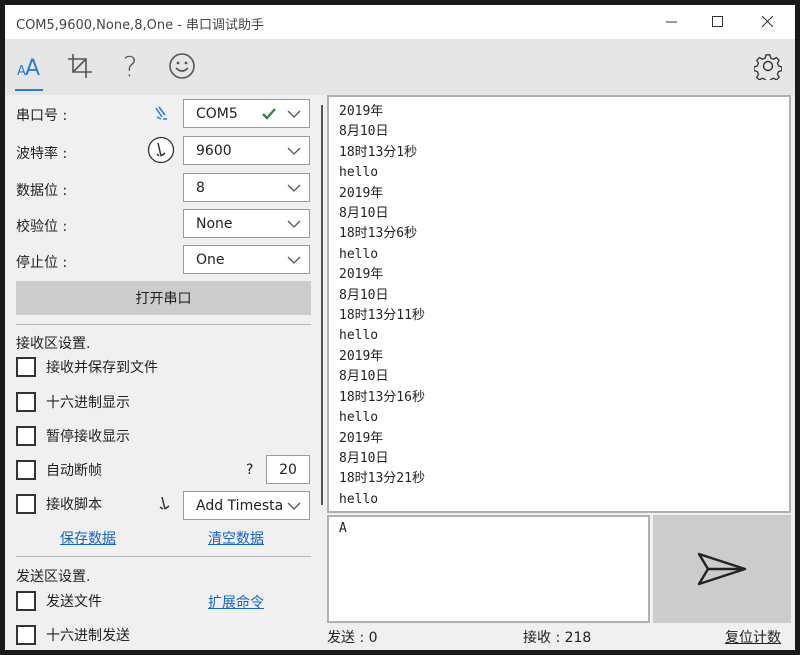 This screenshot has width=800, height=655. What do you see at coordinates (88, 538) in the screenshot?
I see `save-data-link: 保存数据` at bounding box center [88, 538].